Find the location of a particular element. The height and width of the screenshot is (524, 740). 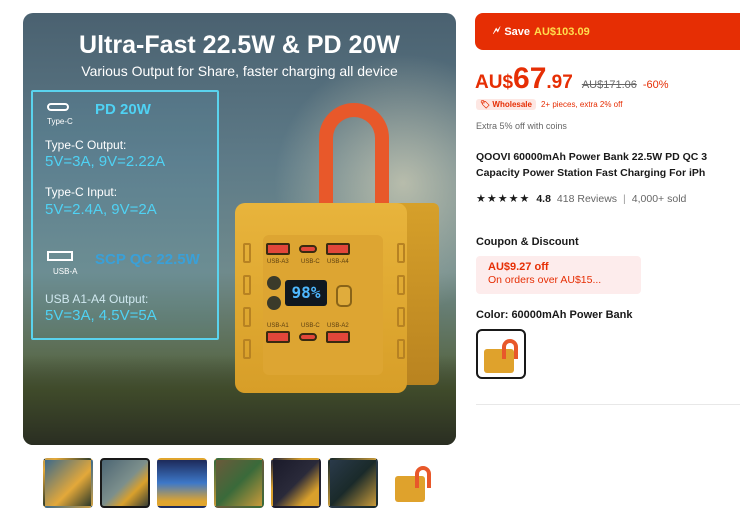

color-swatch-selected is located at coordinates (501, 354).